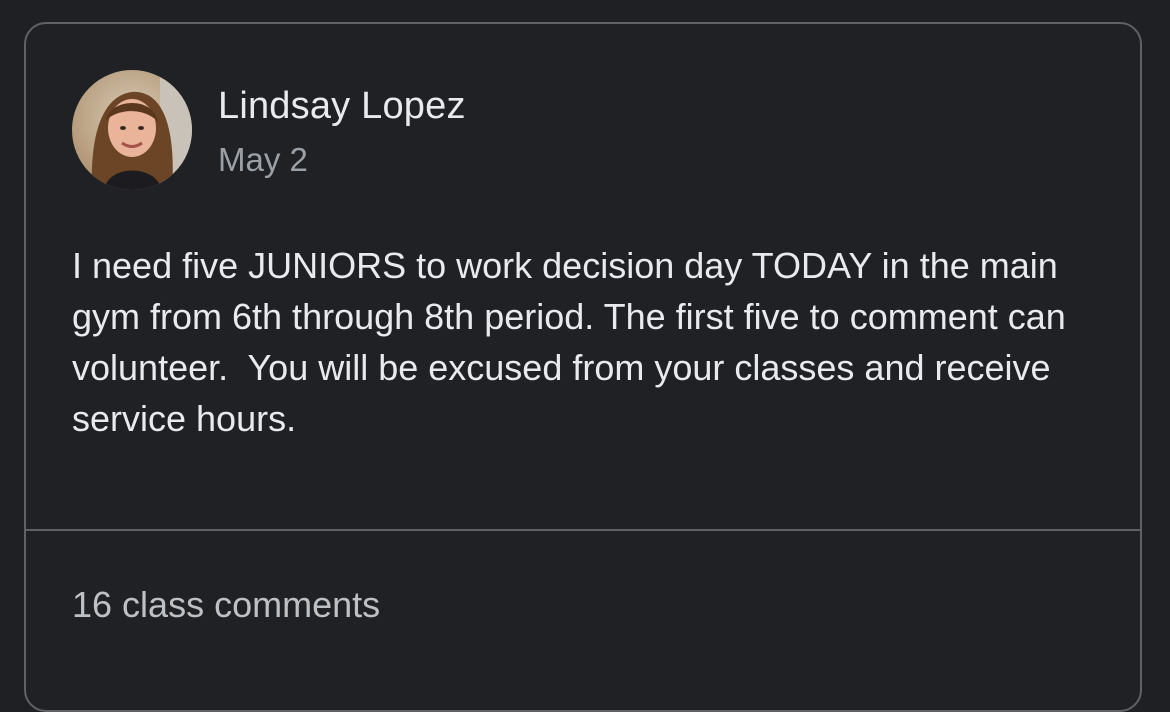 This screenshot has height=712, width=1170. Describe the element at coordinates (226, 605) in the screenshot. I see `class-comments-button: 16 class comments` at that location.